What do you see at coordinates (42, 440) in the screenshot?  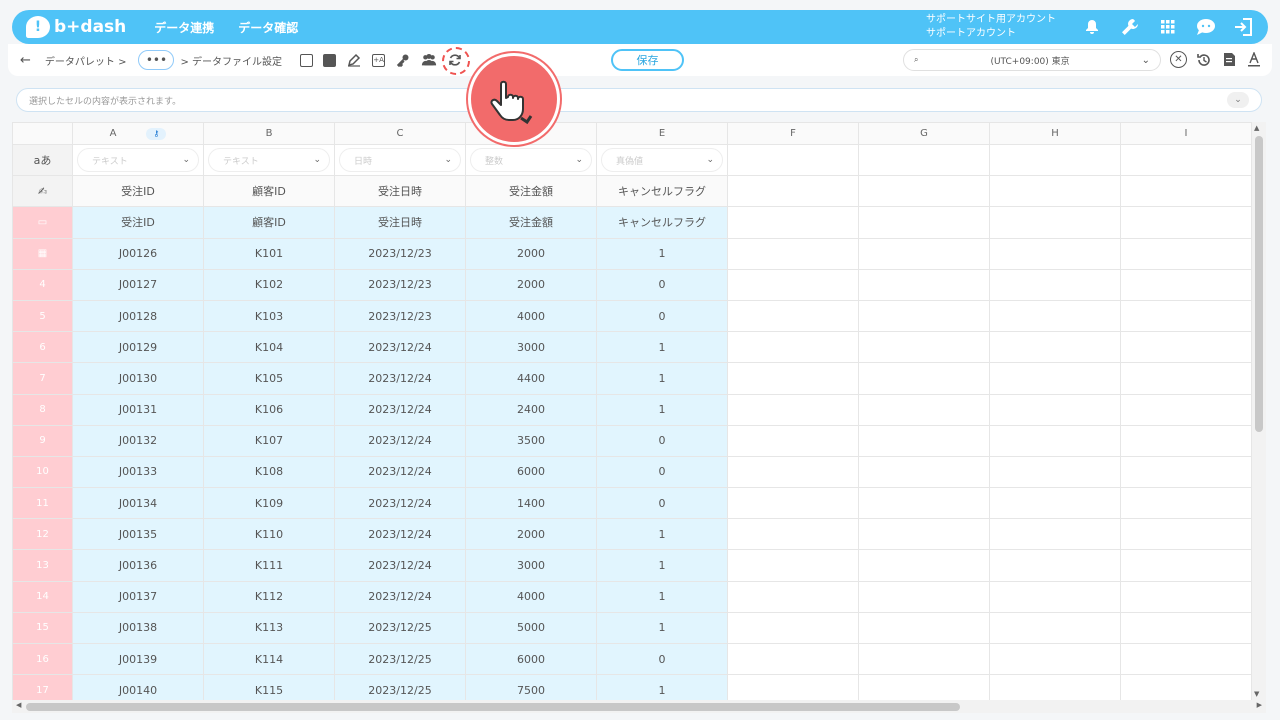 I see `row-header: 9` at bounding box center [42, 440].